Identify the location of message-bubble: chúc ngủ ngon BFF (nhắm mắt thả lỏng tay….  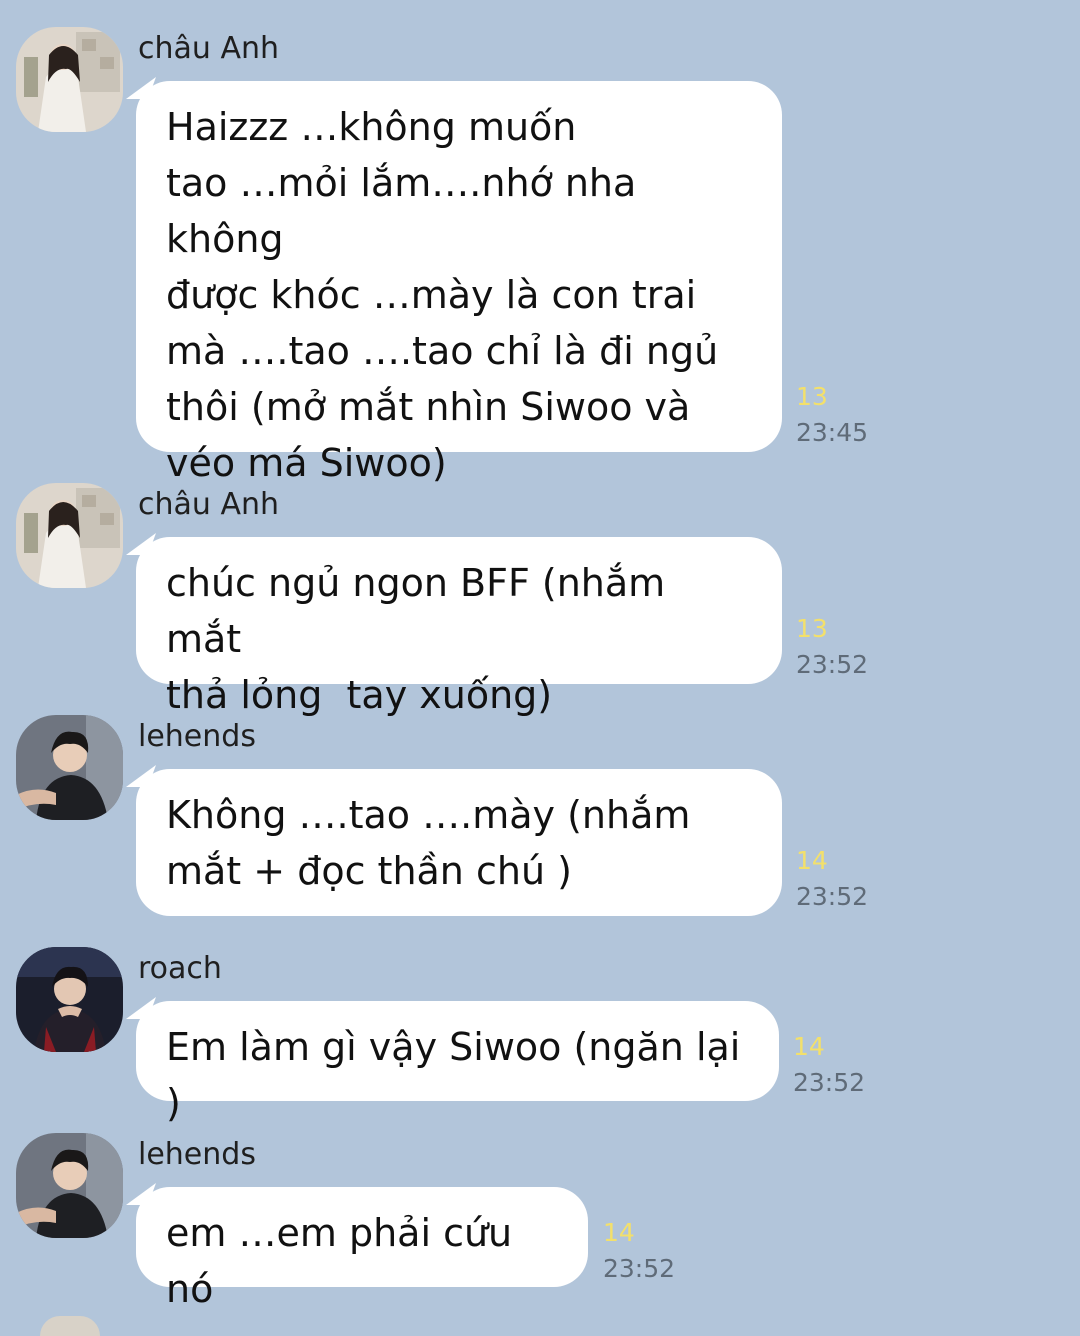
(459, 627).